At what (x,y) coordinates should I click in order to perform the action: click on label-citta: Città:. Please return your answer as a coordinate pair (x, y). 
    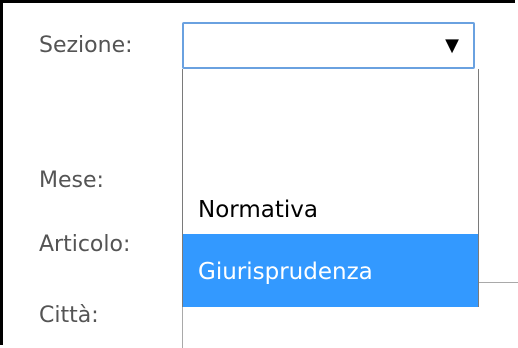
    Looking at the image, I should click on (69, 315).